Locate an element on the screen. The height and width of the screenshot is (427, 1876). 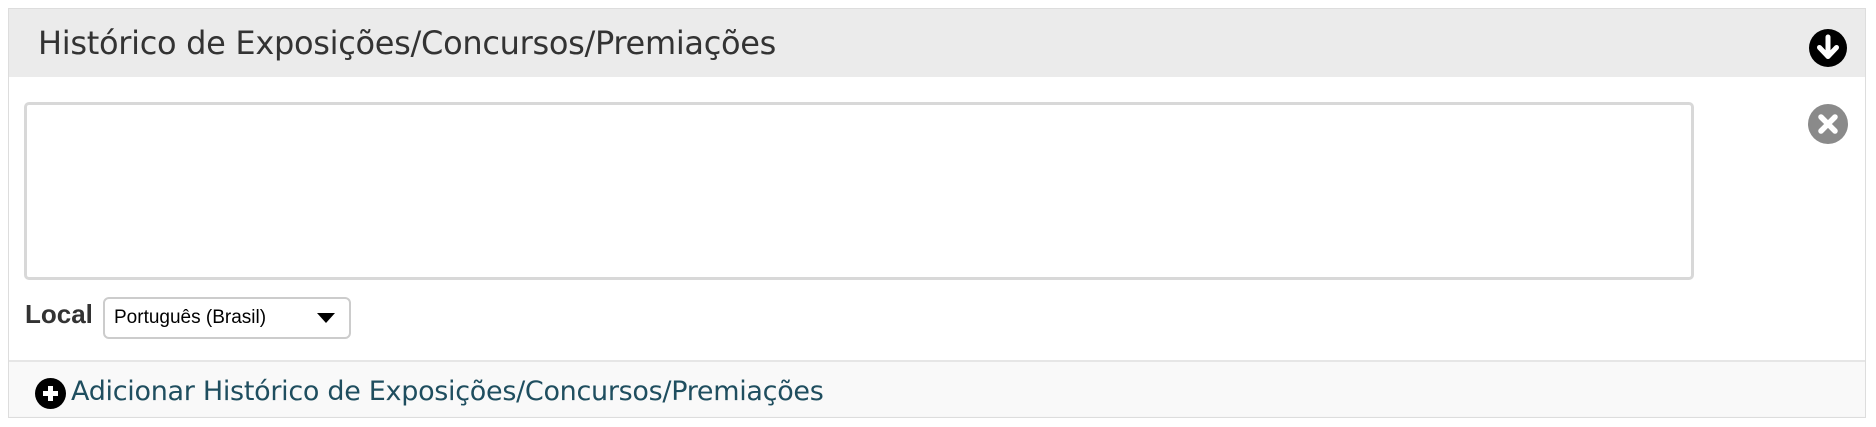
remove-entry-button is located at coordinates (1828, 124).